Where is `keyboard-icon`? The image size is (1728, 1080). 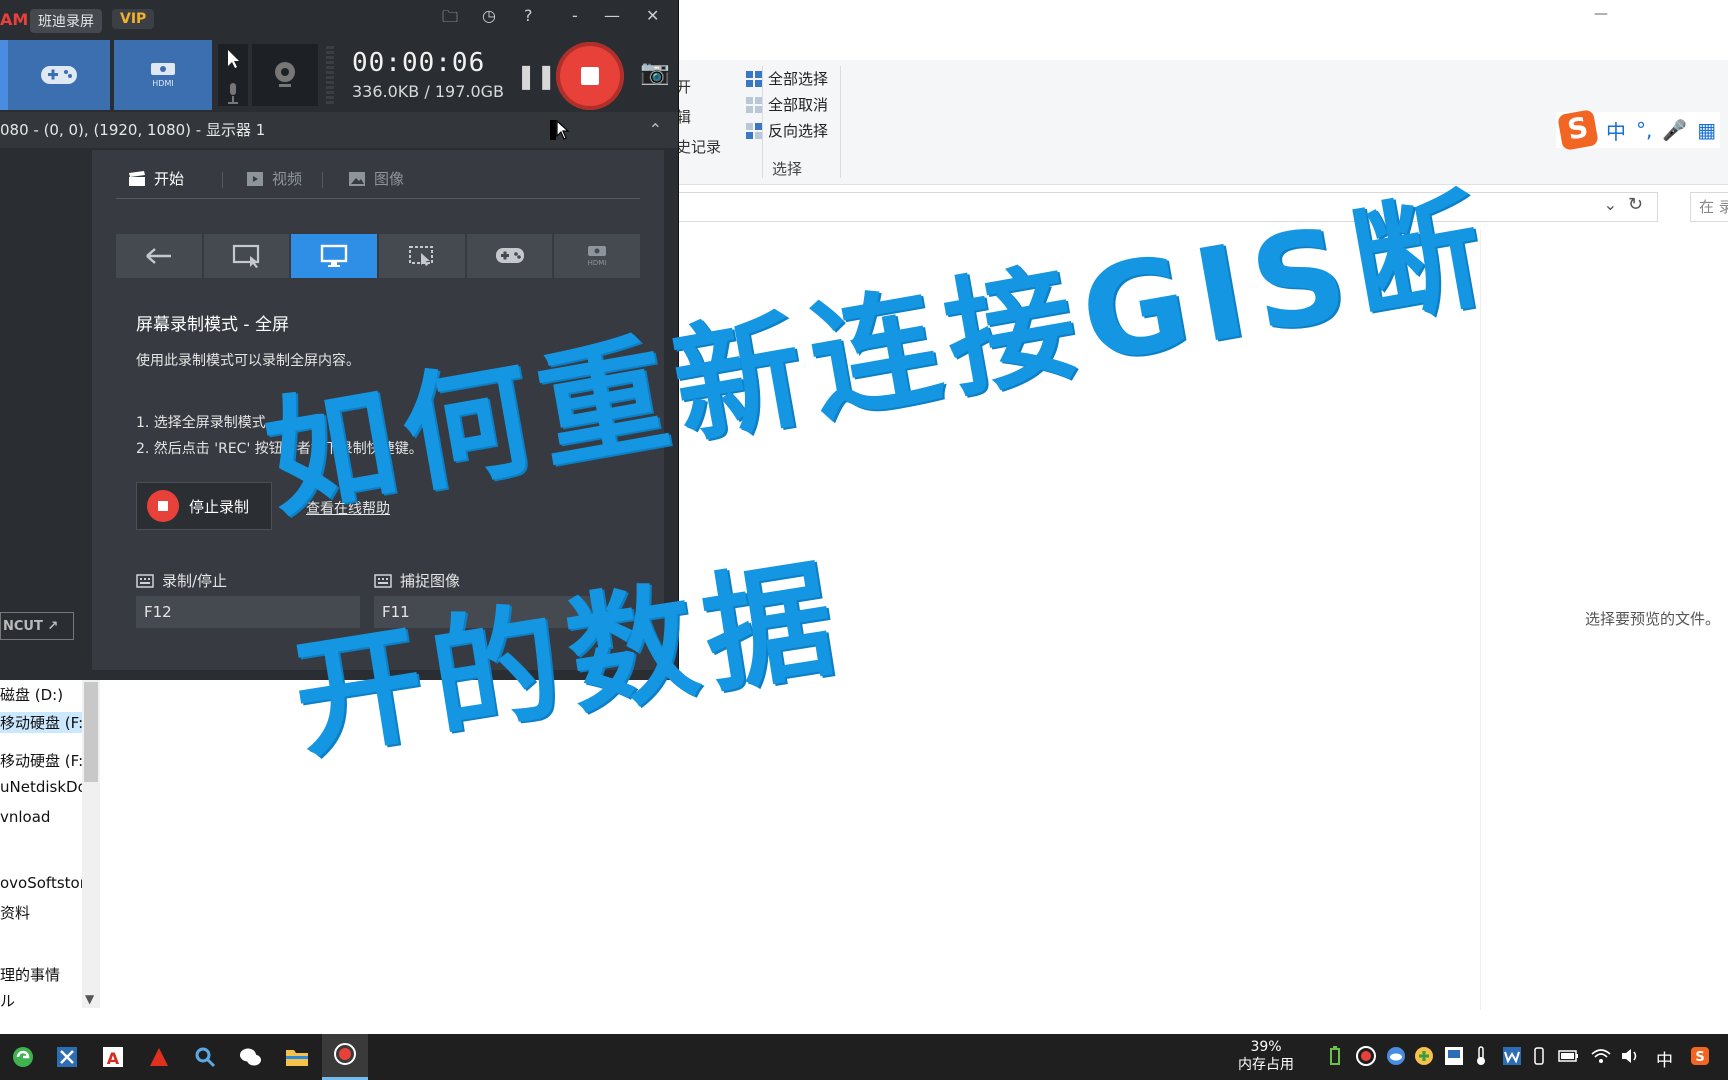 keyboard-icon is located at coordinates (145, 580).